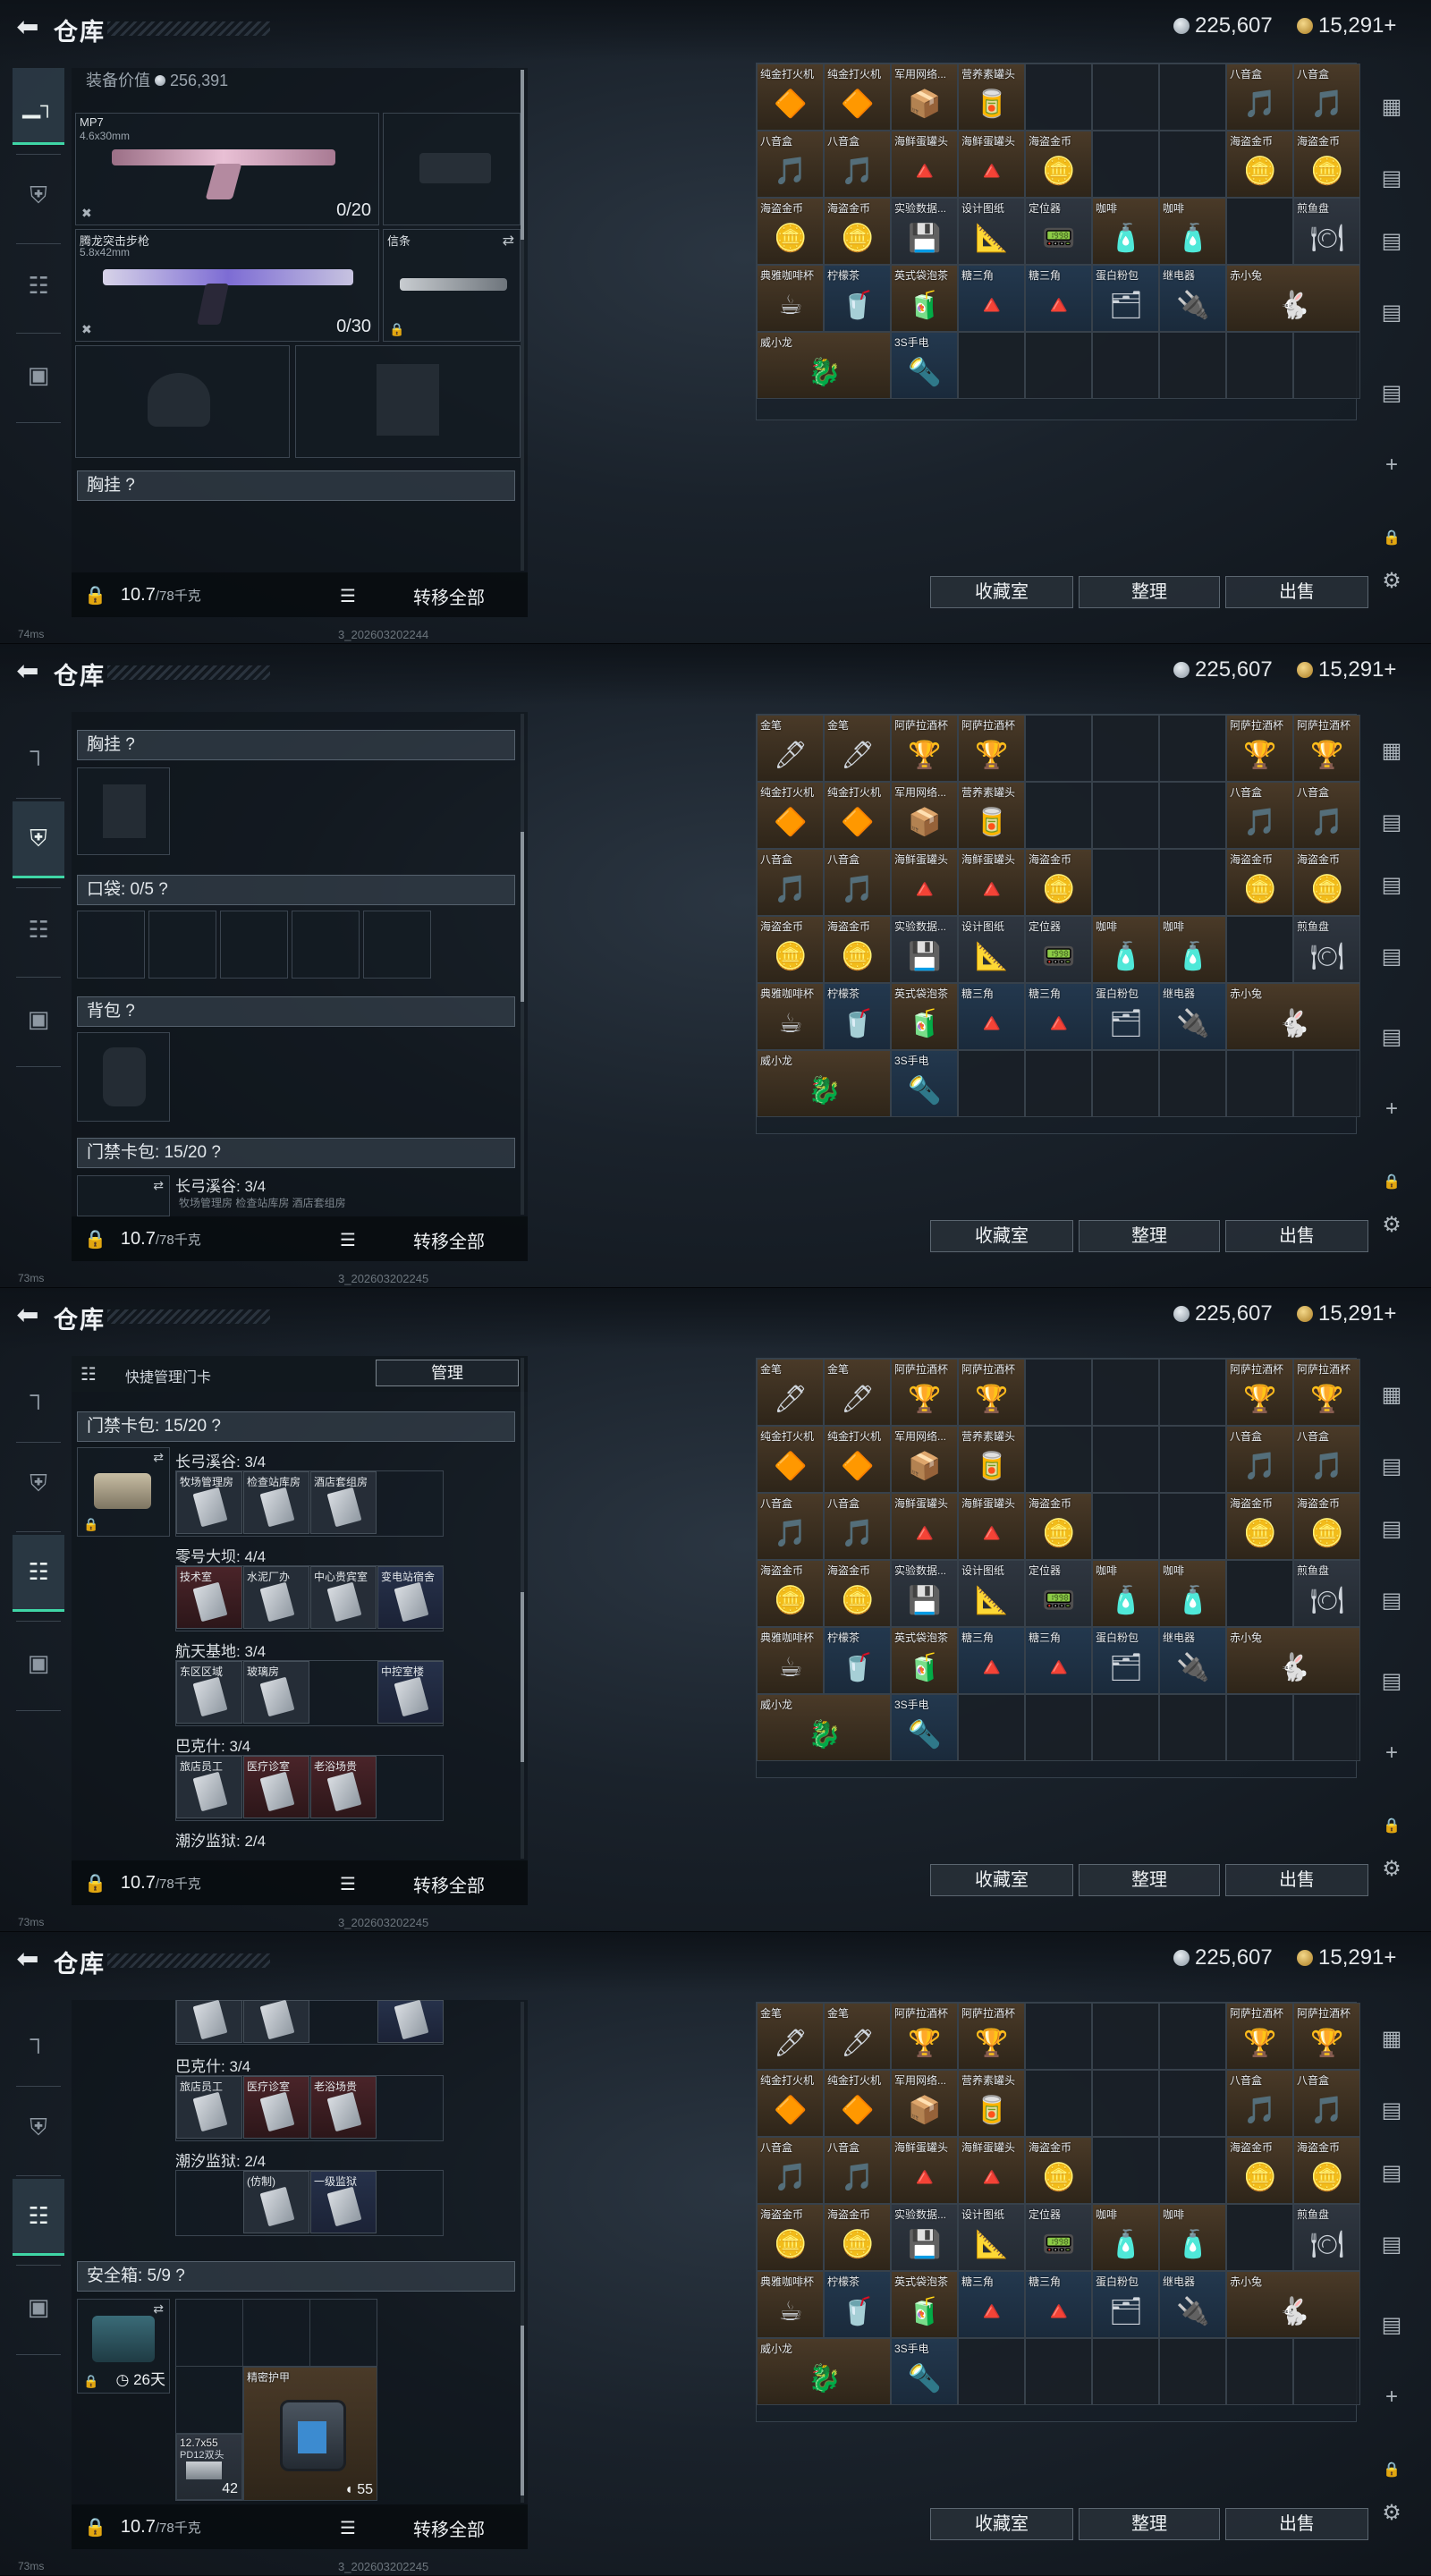  What do you see at coordinates (1392, 2325) in the screenshot?
I see `right-nav-box-4-icon: ▤` at bounding box center [1392, 2325].